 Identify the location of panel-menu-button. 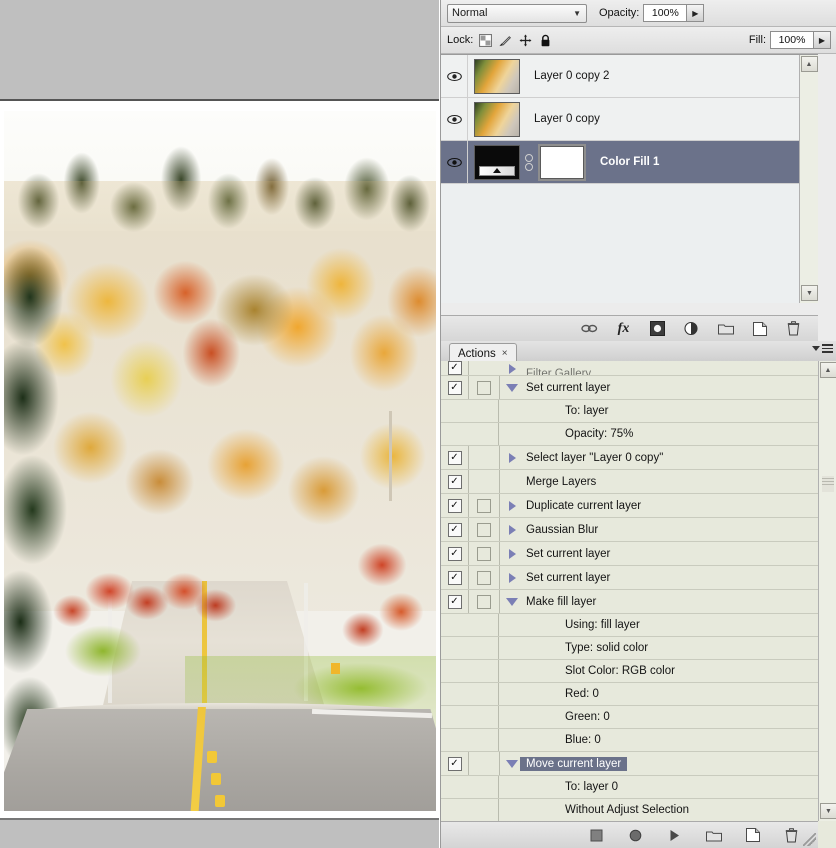
(822, 348).